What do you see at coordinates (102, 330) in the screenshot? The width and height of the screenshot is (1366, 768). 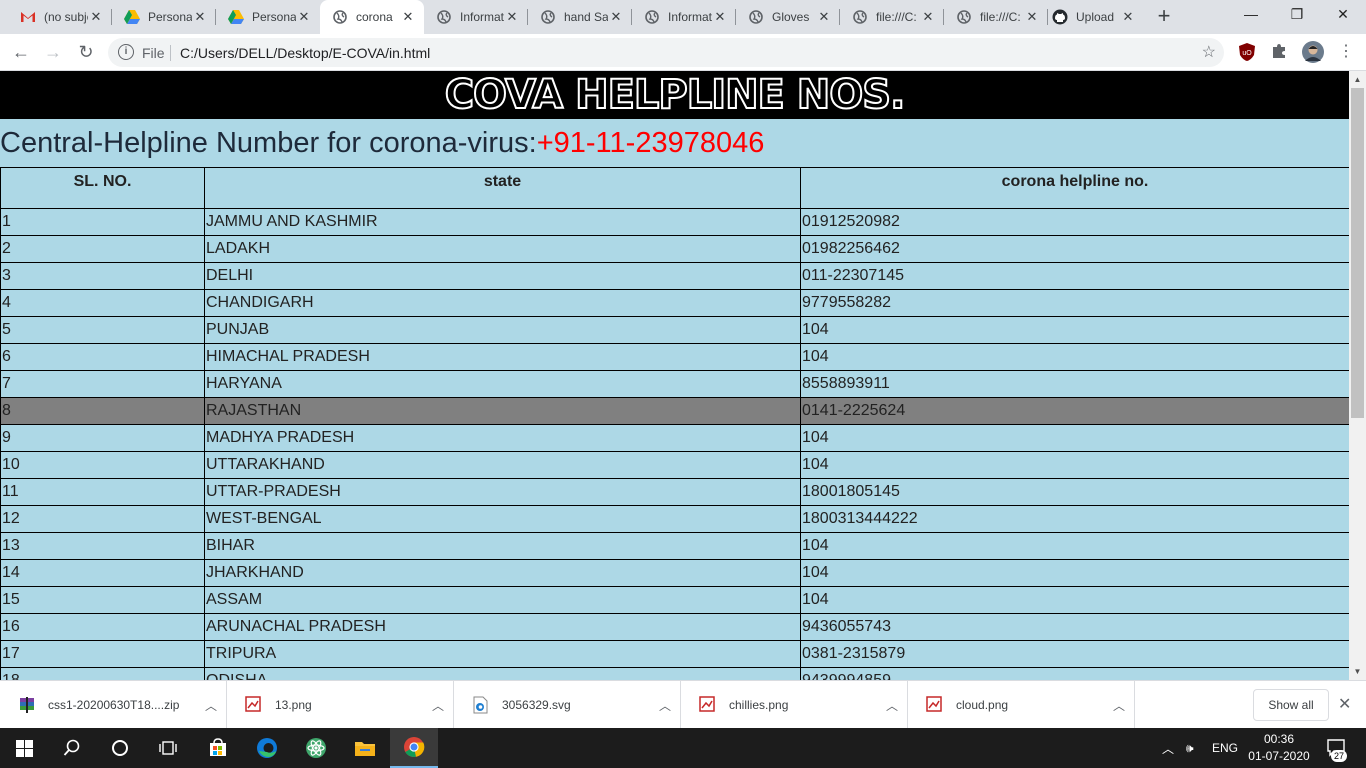 I see `cell-sl-no: 5` at bounding box center [102, 330].